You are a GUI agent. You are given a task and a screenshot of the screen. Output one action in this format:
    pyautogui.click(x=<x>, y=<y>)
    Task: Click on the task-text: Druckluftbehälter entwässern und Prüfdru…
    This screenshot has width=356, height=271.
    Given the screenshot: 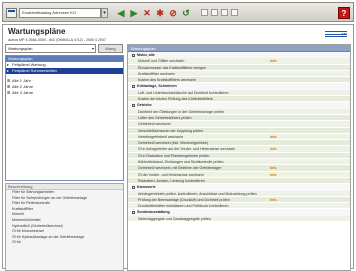 What is the action you would take?
    pyautogui.click(x=183, y=206)
    